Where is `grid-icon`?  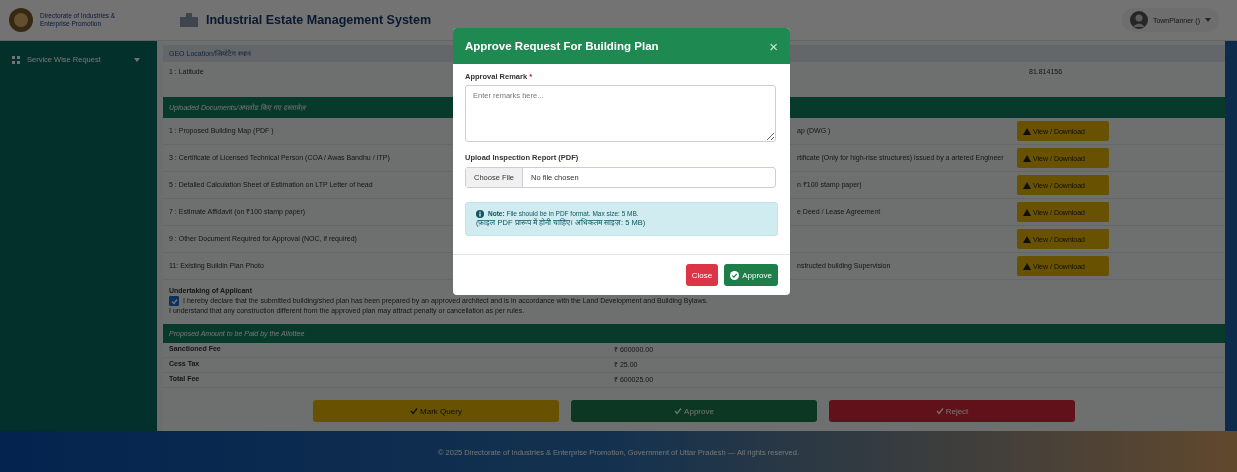 grid-icon is located at coordinates (16, 59).